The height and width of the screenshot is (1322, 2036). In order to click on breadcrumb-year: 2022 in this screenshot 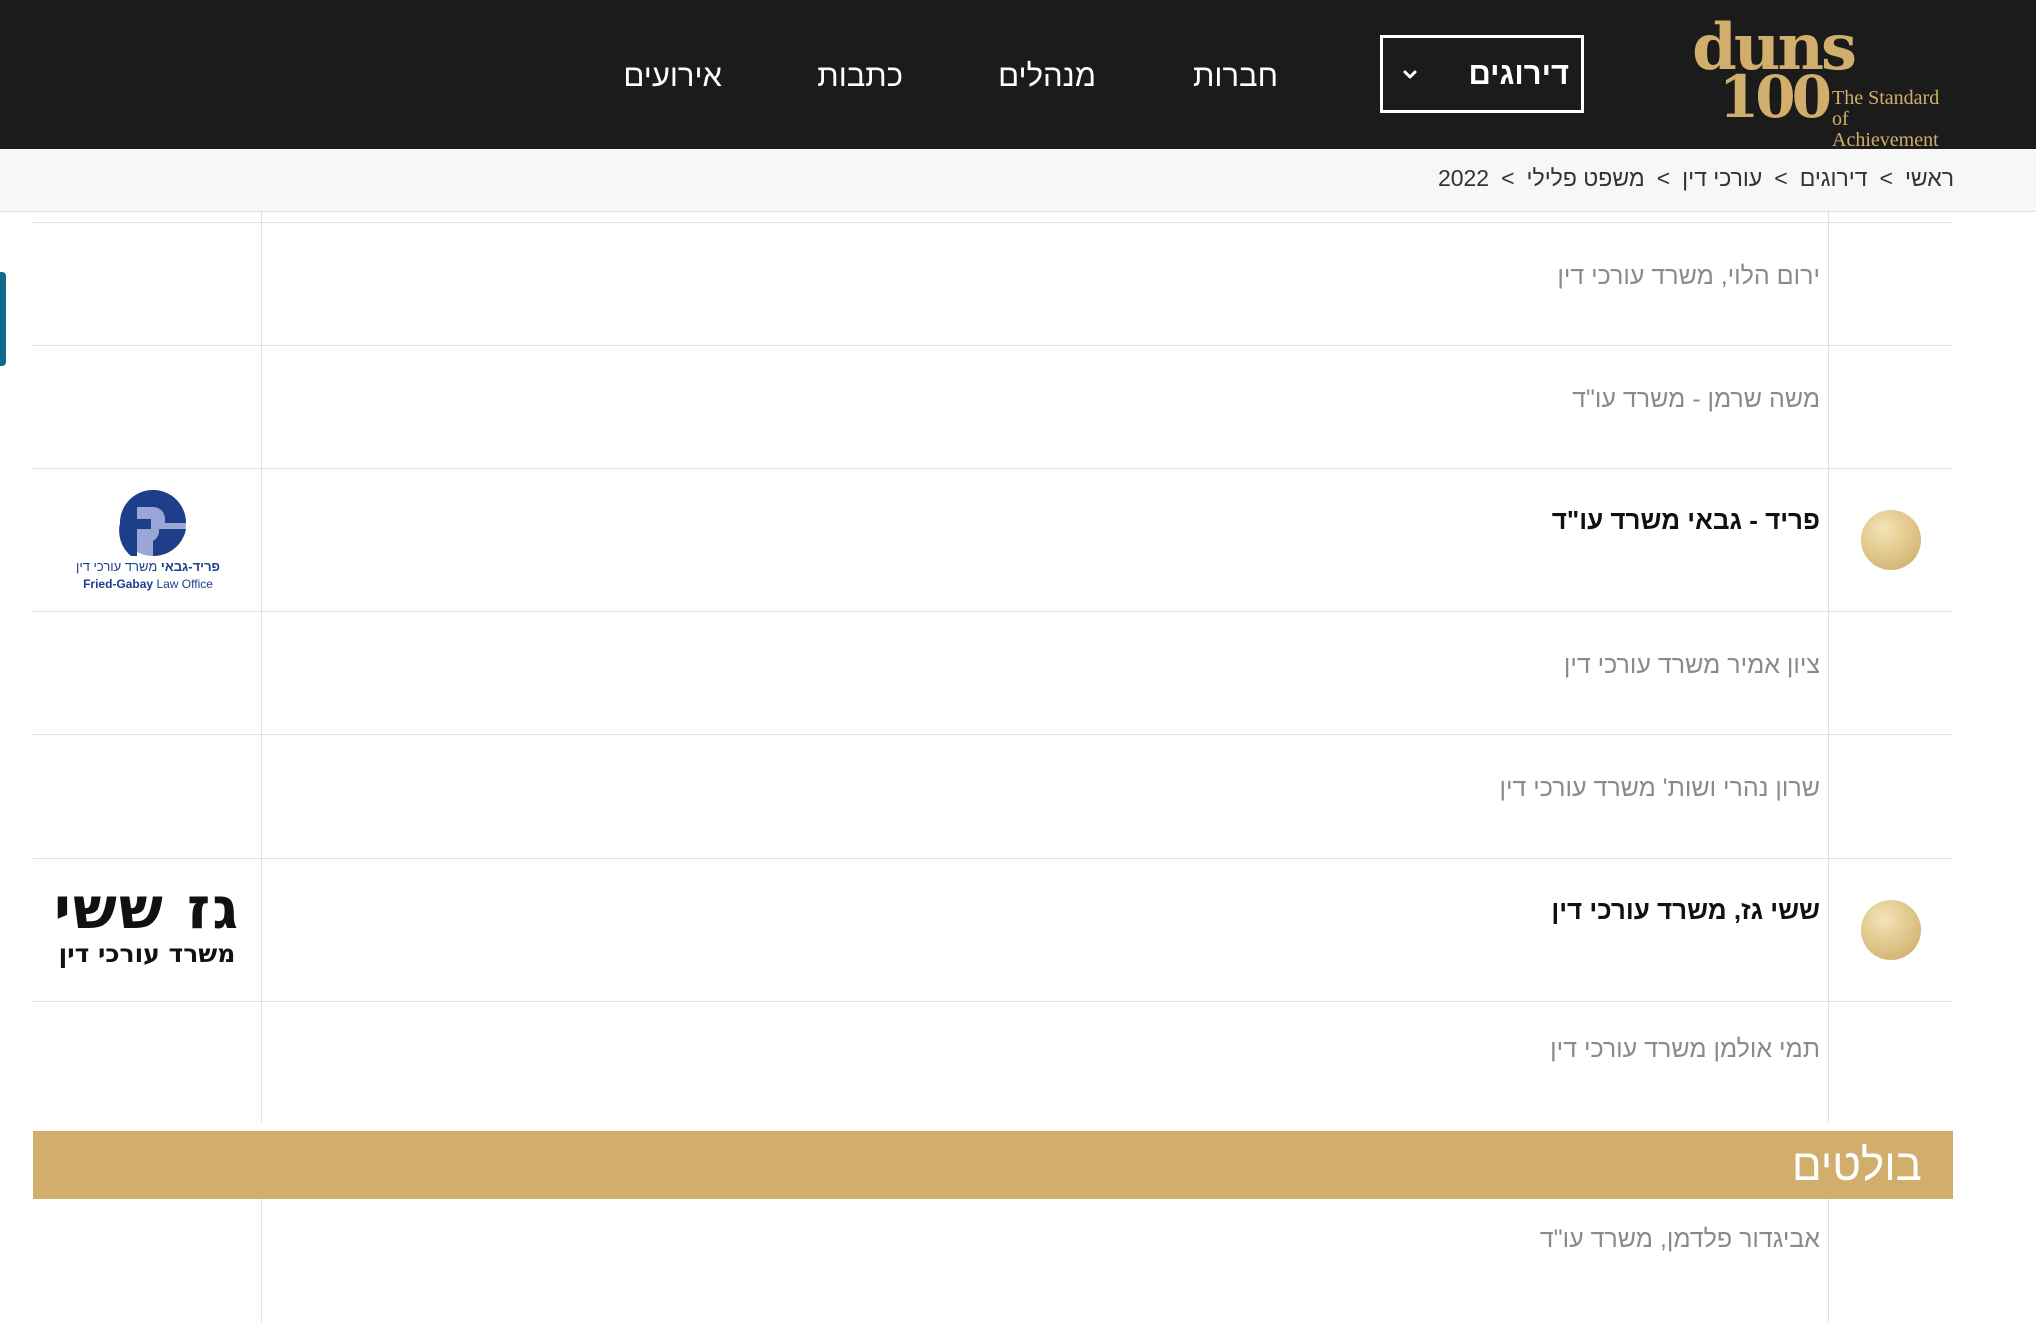, I will do `click(1463, 178)`.